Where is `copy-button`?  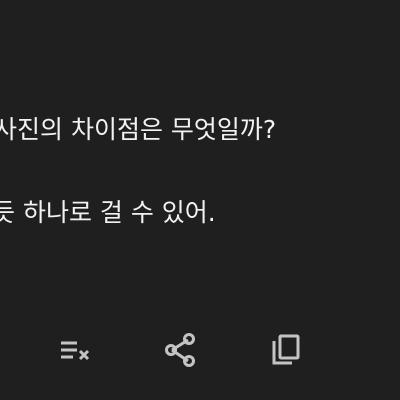 copy-button is located at coordinates (286, 350).